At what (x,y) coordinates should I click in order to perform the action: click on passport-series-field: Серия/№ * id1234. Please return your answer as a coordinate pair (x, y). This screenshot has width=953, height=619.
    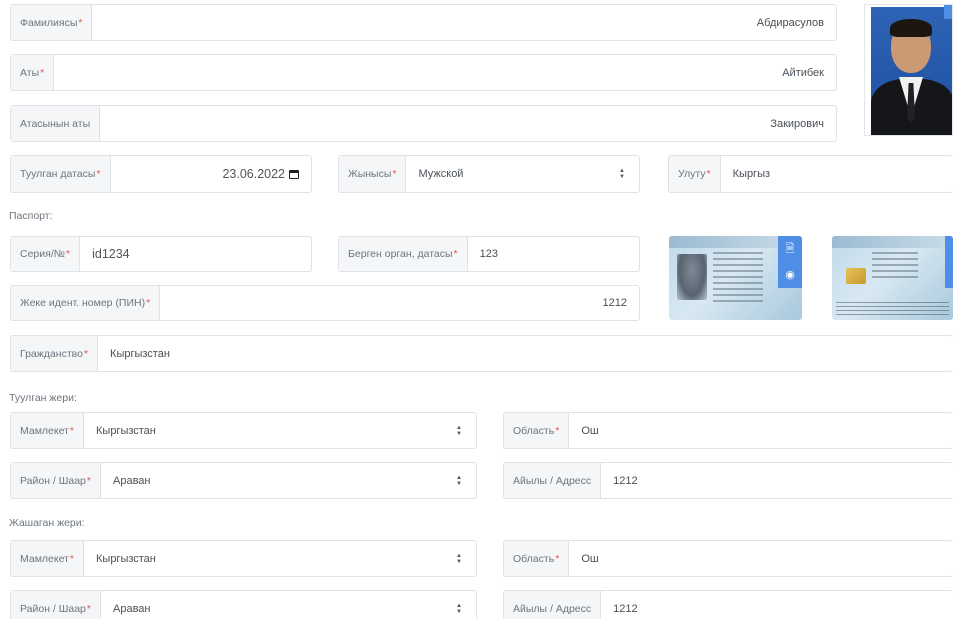
    Looking at the image, I should click on (161, 254).